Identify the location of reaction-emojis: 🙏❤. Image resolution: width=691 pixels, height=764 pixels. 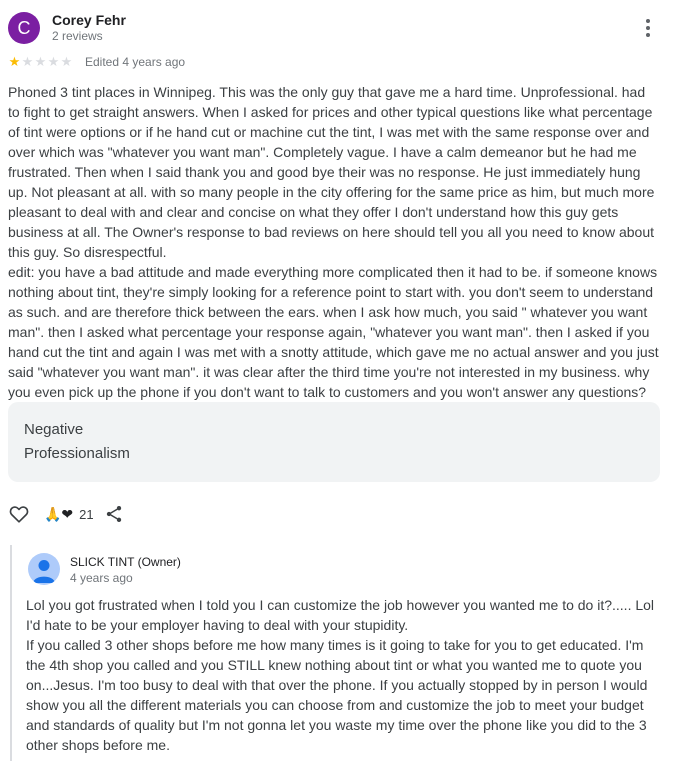
(59, 513).